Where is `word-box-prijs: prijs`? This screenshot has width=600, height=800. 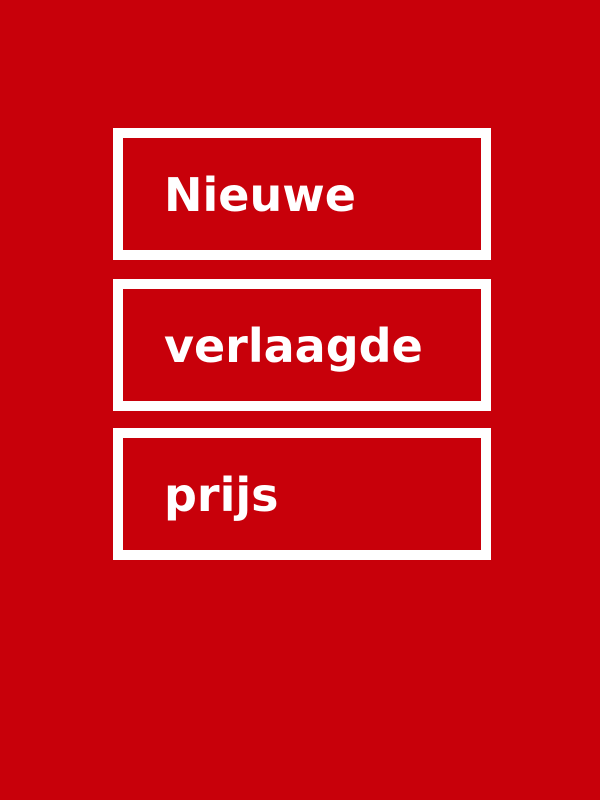 word-box-prijs: prijs is located at coordinates (302, 494).